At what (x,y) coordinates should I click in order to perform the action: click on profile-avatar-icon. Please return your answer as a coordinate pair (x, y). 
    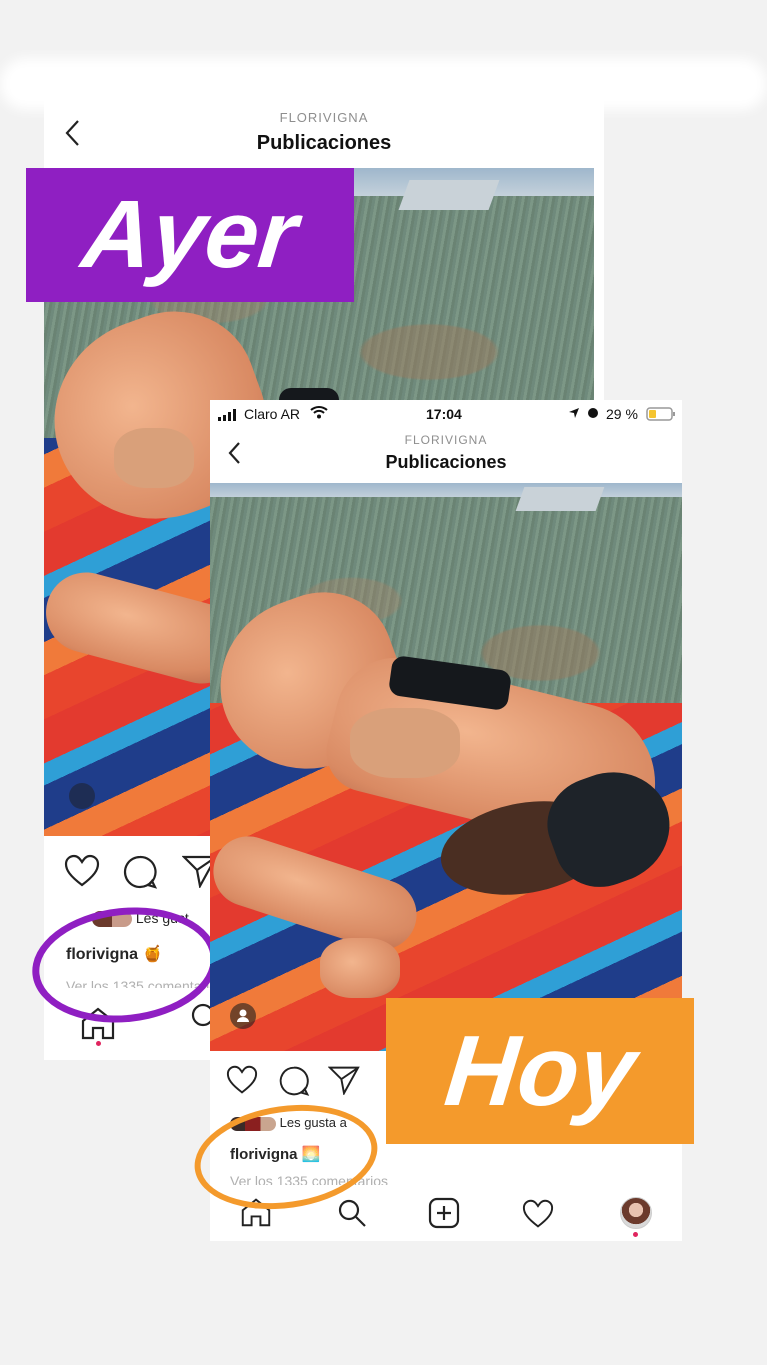
    Looking at the image, I should click on (636, 1213).